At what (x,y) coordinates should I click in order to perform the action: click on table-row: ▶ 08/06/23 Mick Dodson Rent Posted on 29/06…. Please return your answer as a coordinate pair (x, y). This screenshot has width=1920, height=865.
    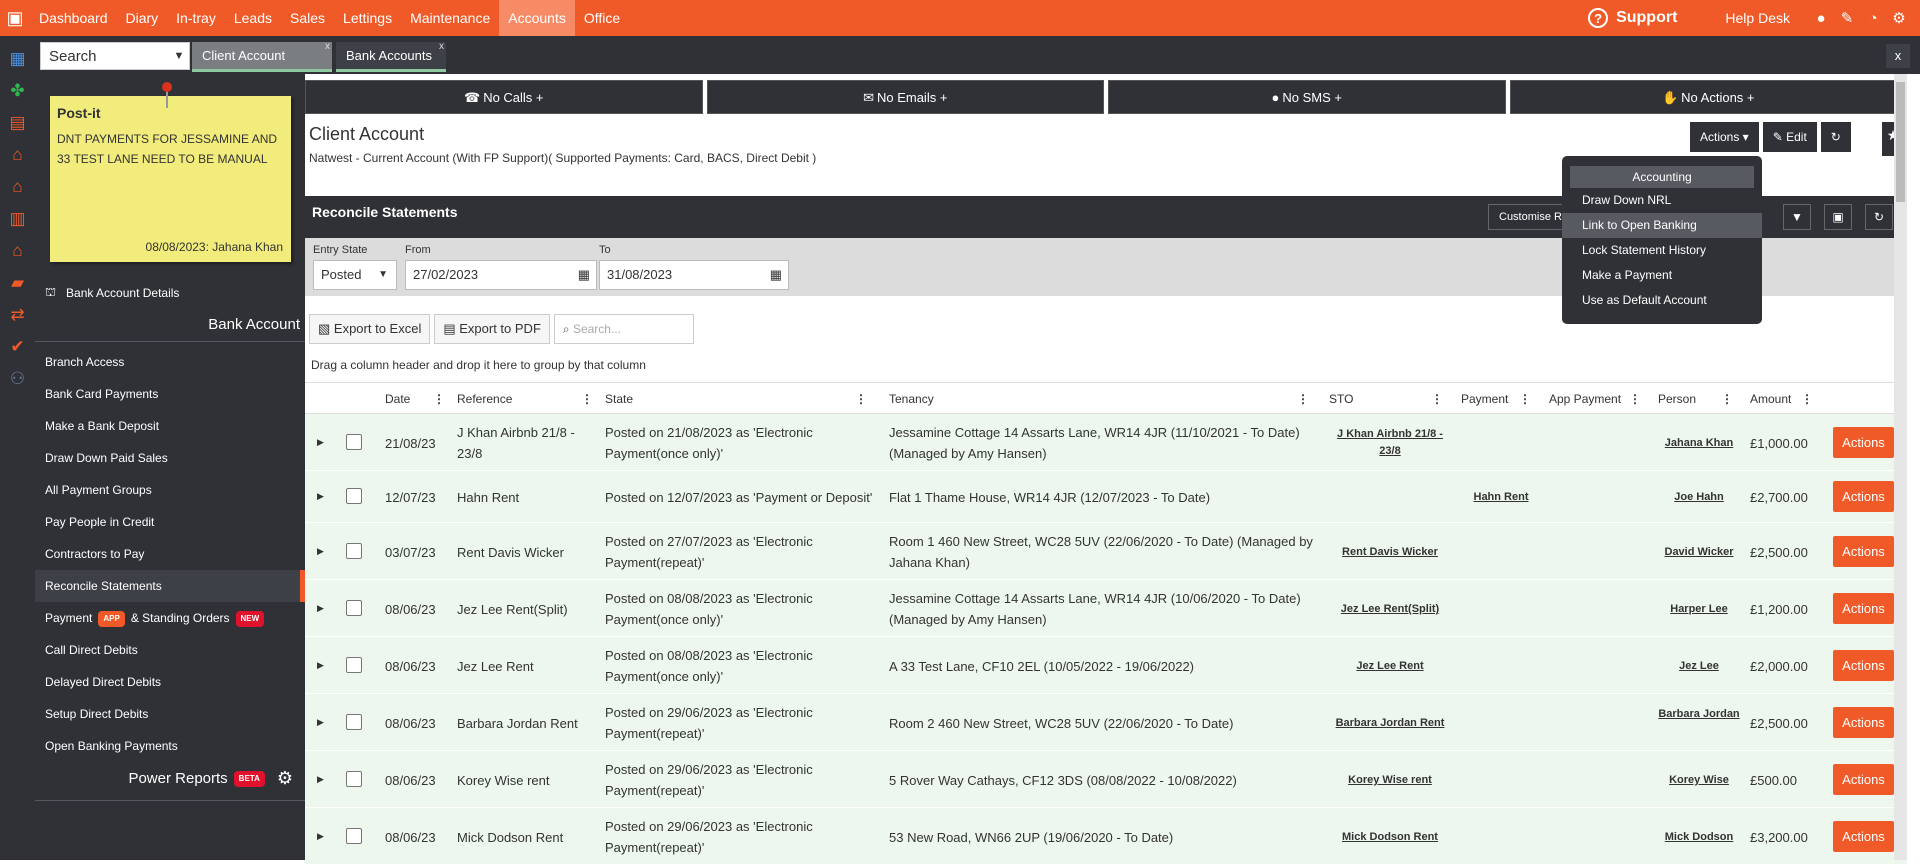
    Looking at the image, I should click on (1106, 836).